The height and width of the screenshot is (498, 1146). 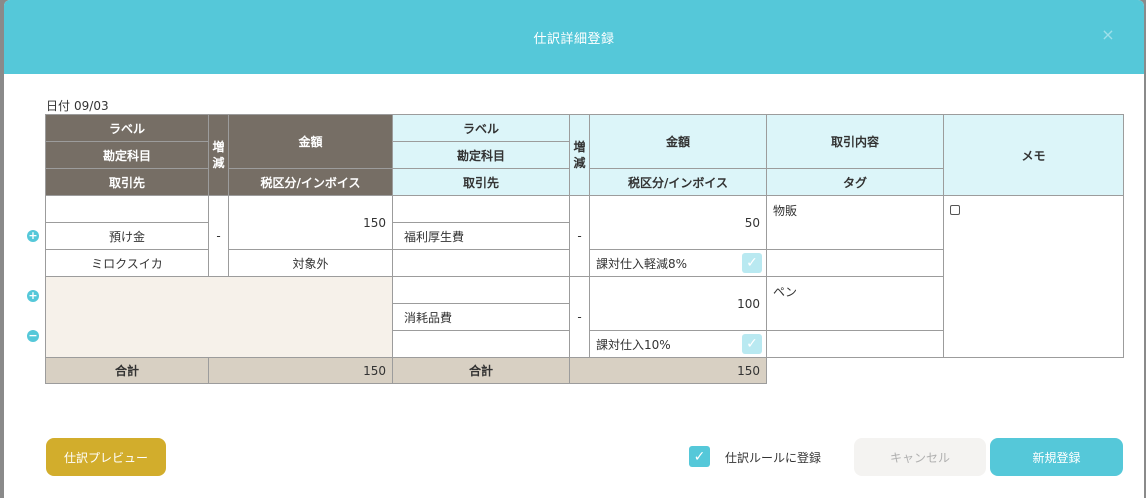 What do you see at coordinates (699, 456) in the screenshot?
I see `rule-register-checkbox: ✓` at bounding box center [699, 456].